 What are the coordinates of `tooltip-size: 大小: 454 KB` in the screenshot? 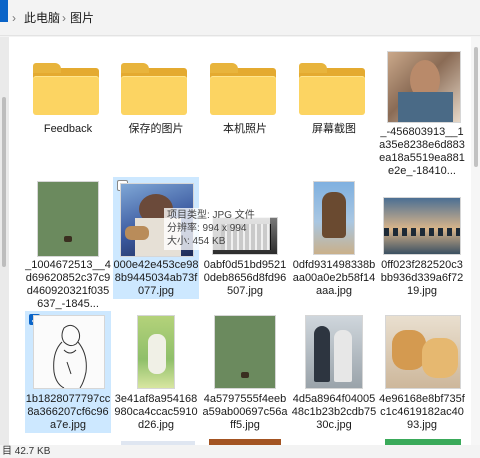 It's located at (196, 241).